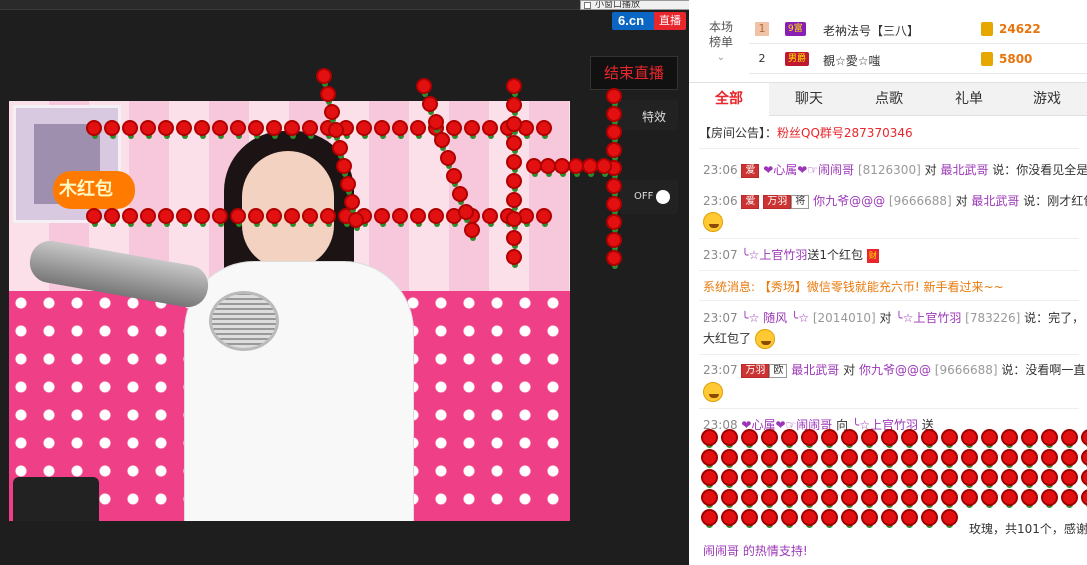 The height and width of the screenshot is (565, 1087). What do you see at coordinates (842, 425) in the screenshot?
I see `message-to: 向` at bounding box center [842, 425].